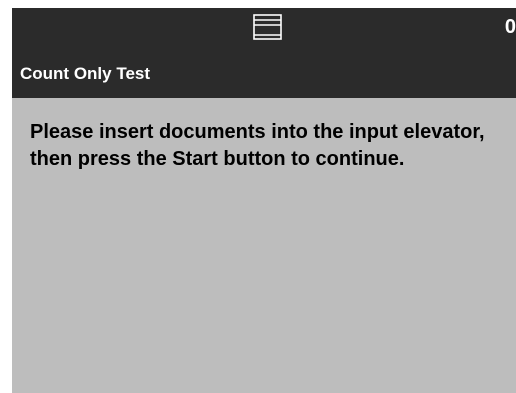 Image resolution: width=516 pixels, height=393 pixels. What do you see at coordinates (85, 73) in the screenshot?
I see `page-title: Count Only Test` at bounding box center [85, 73].